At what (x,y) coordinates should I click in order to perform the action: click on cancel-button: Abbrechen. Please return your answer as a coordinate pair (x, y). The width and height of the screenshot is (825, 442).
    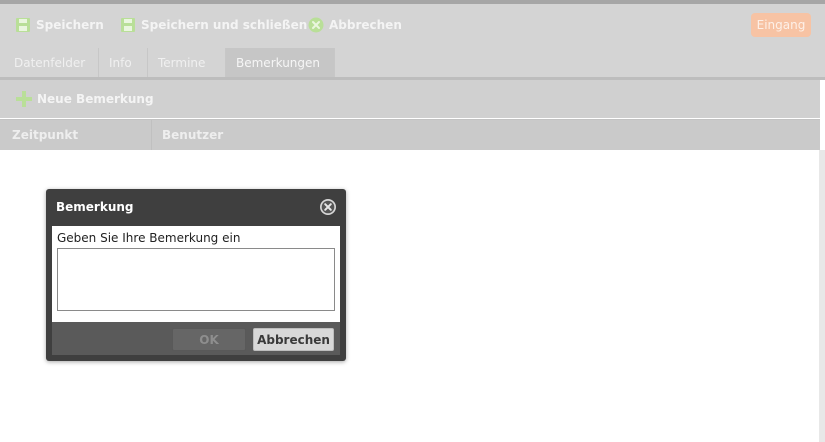
    Looking at the image, I should click on (355, 25).